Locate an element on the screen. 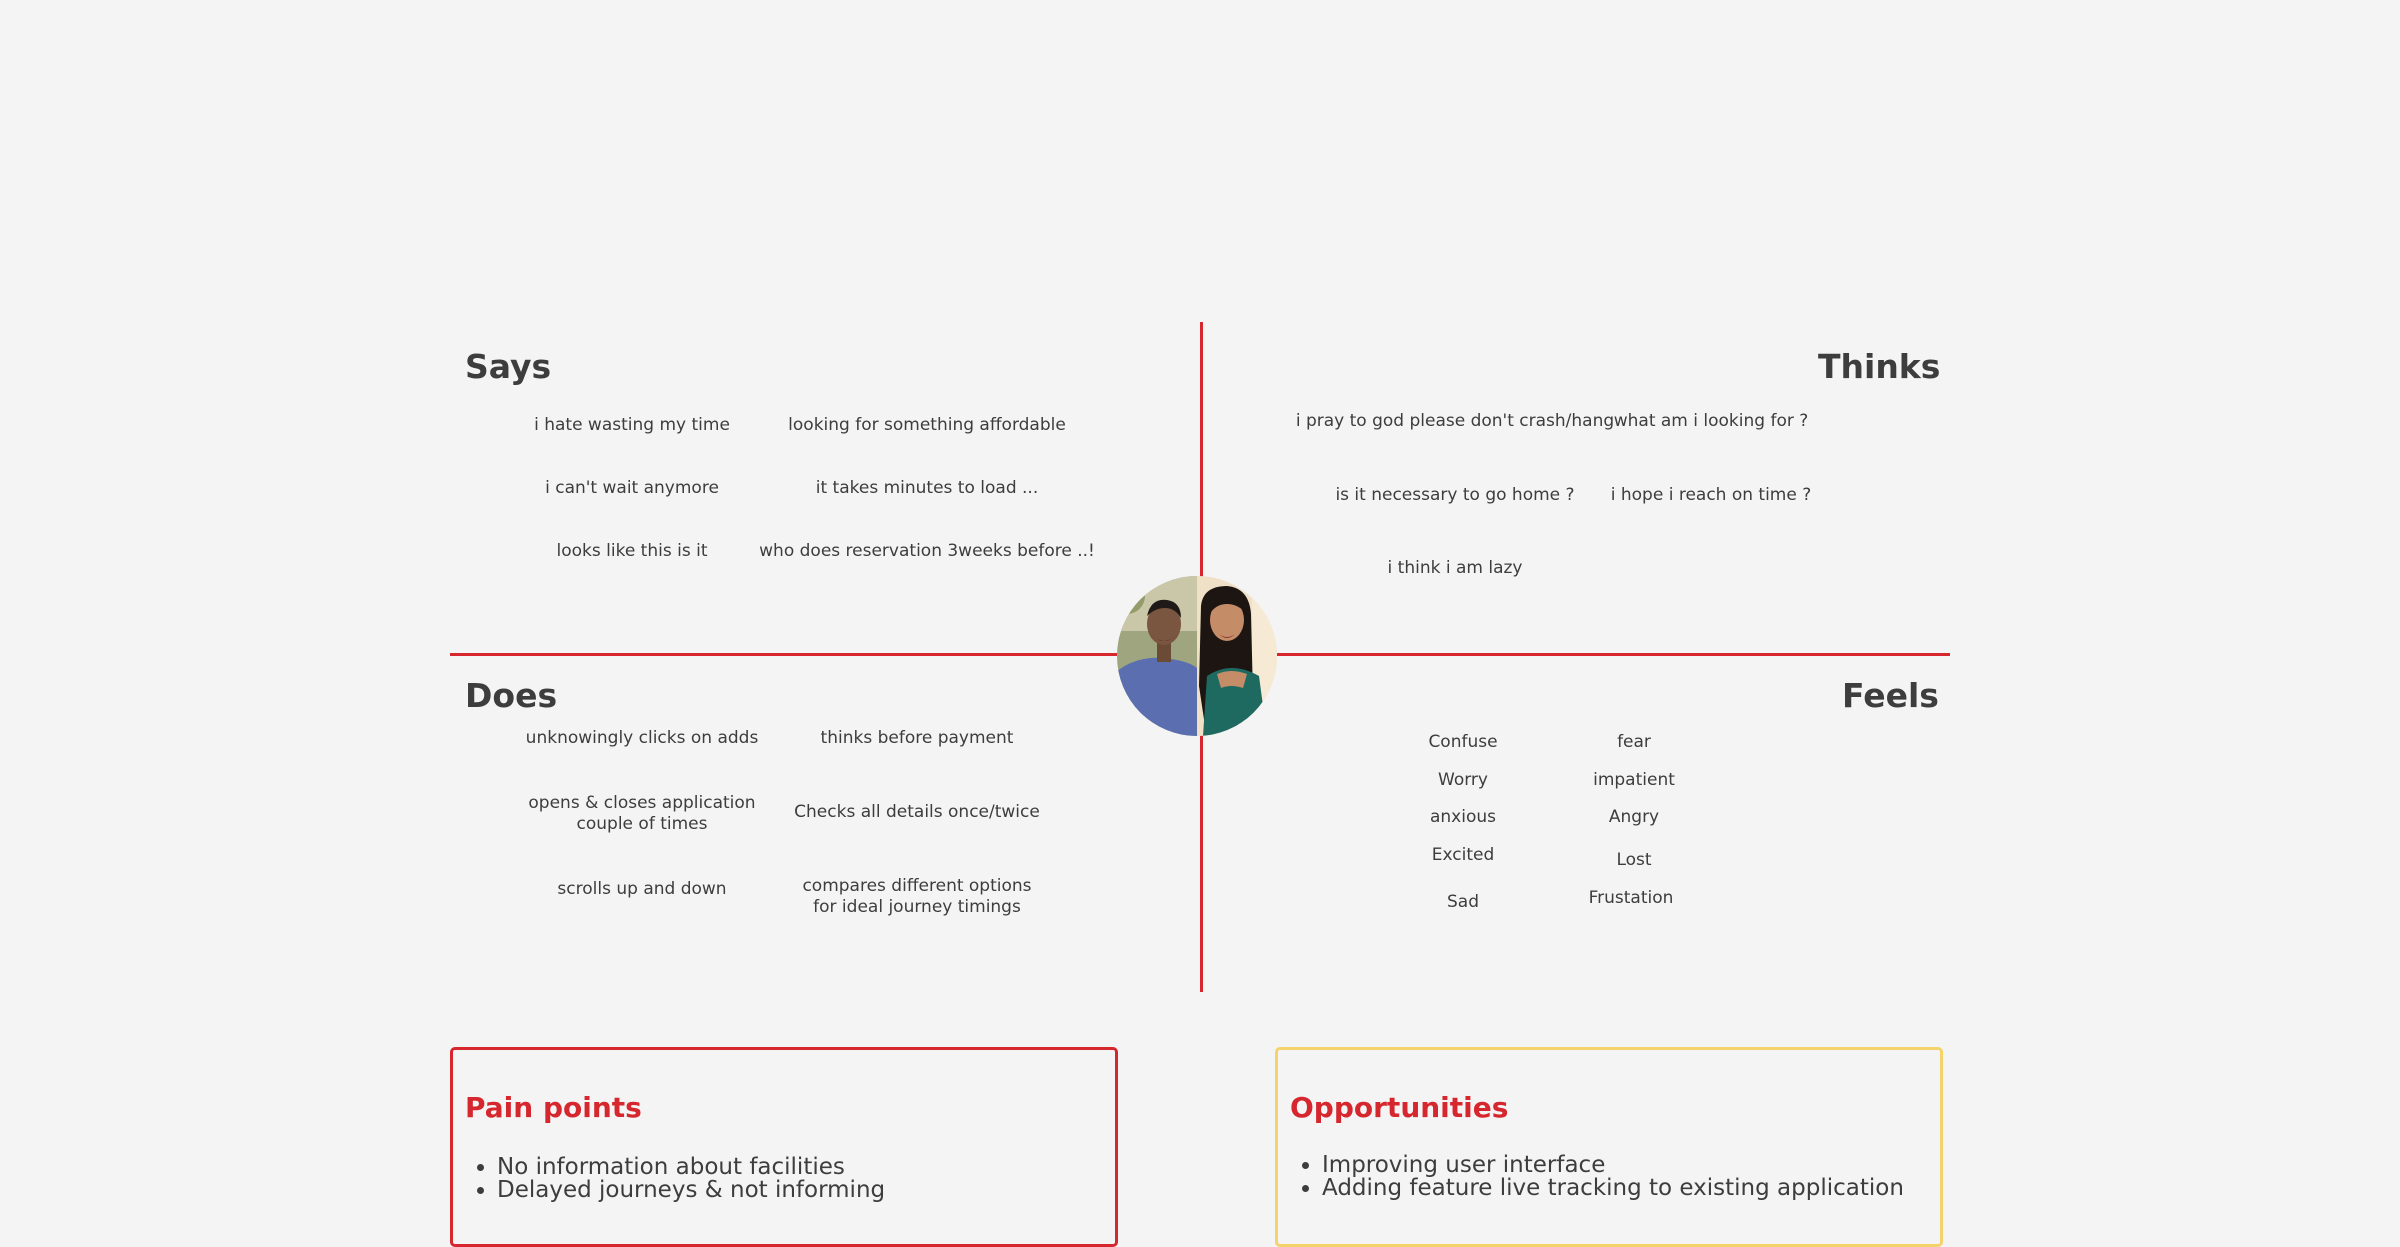 This screenshot has width=2400, height=1247. sticky-note: Checks all details once/twice is located at coordinates (917, 812).